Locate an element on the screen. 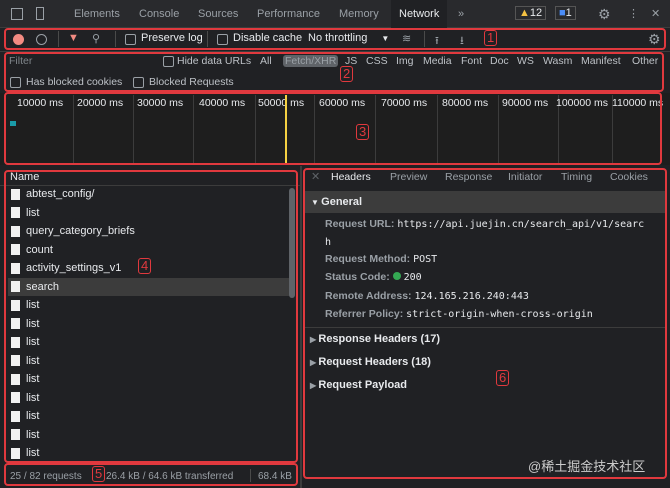 Image resolution: width=670 pixels, height=488 pixels. request-headers-section: ▶ Request Headers (18) is located at coordinates (370, 362).